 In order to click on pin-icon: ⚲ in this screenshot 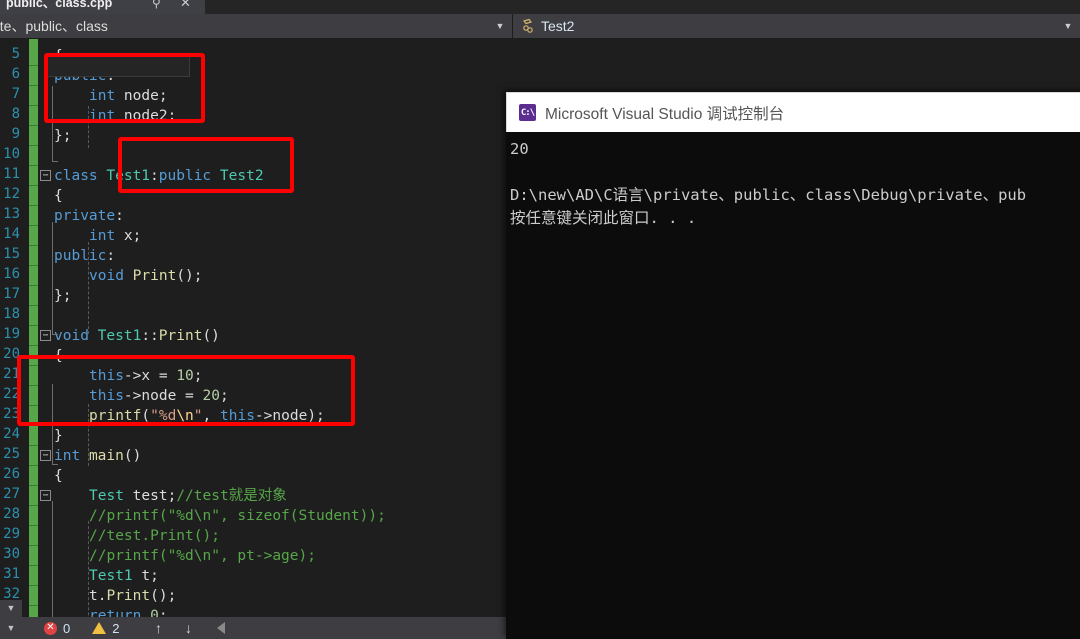, I will do `click(156, 7)`.